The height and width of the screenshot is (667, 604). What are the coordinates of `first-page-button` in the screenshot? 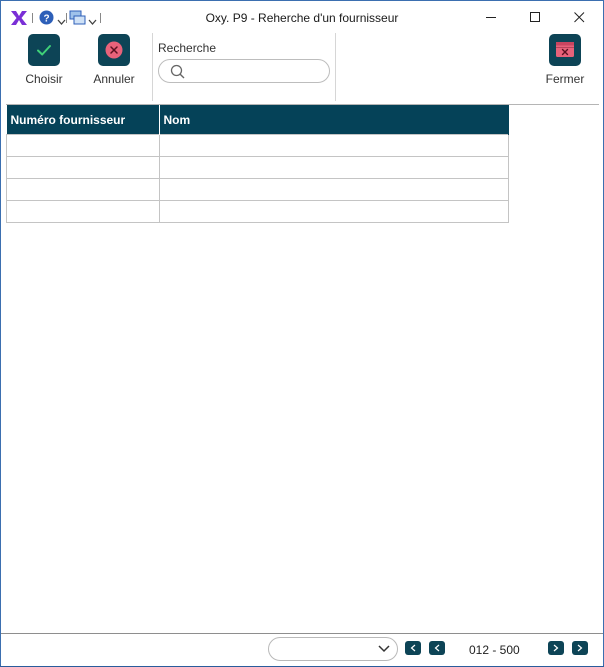 It's located at (413, 648).